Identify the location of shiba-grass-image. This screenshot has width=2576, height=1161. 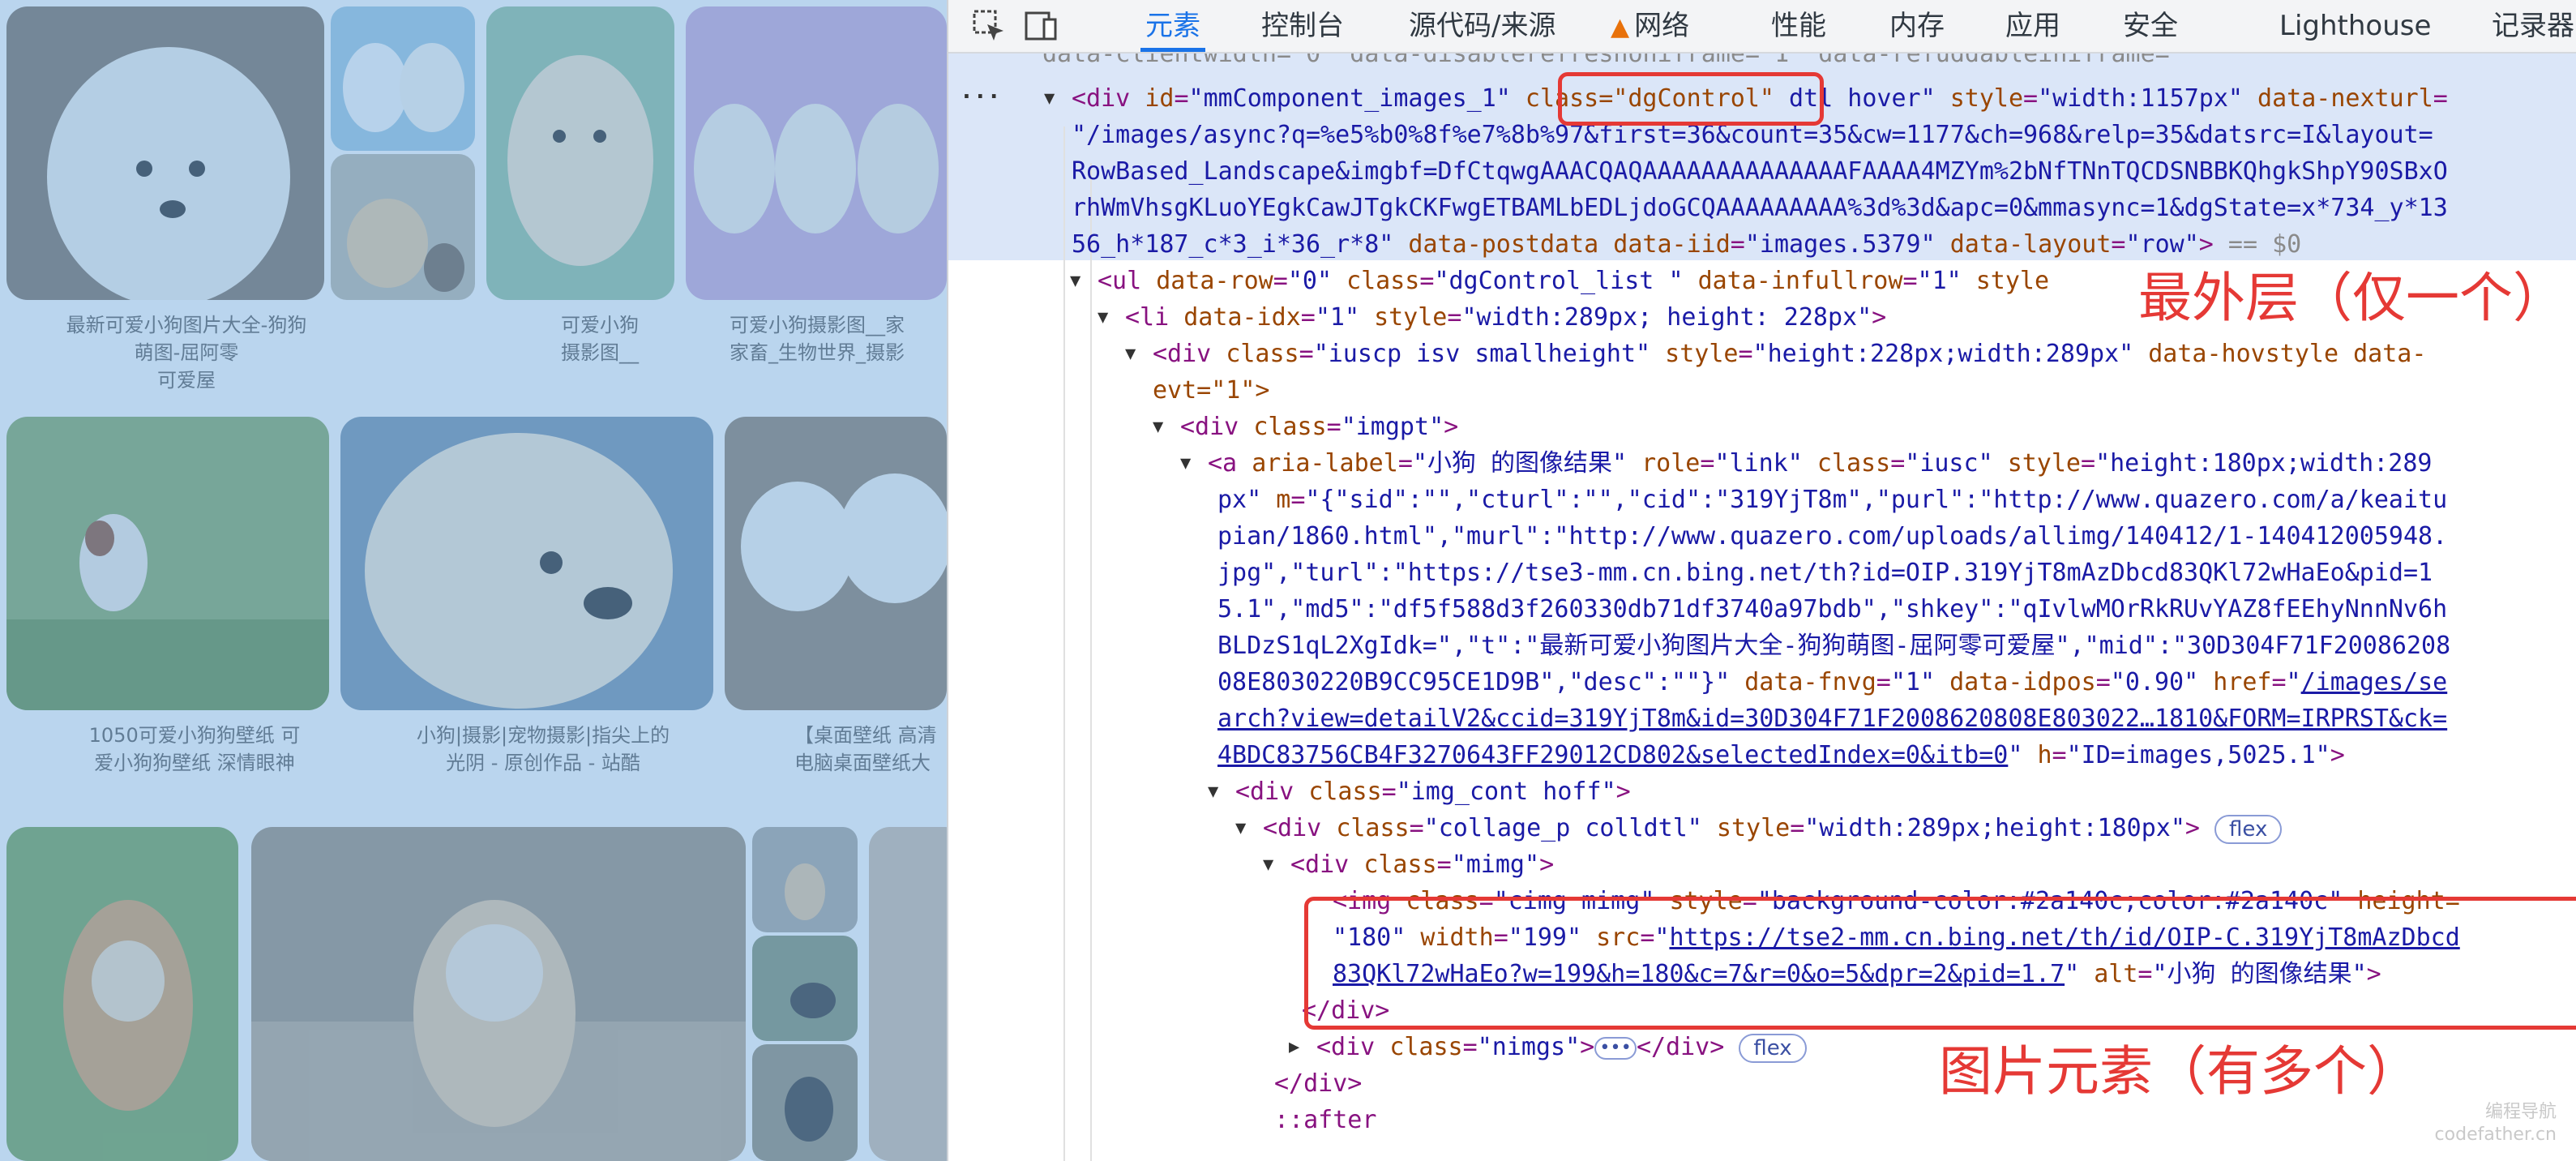
(122, 994).